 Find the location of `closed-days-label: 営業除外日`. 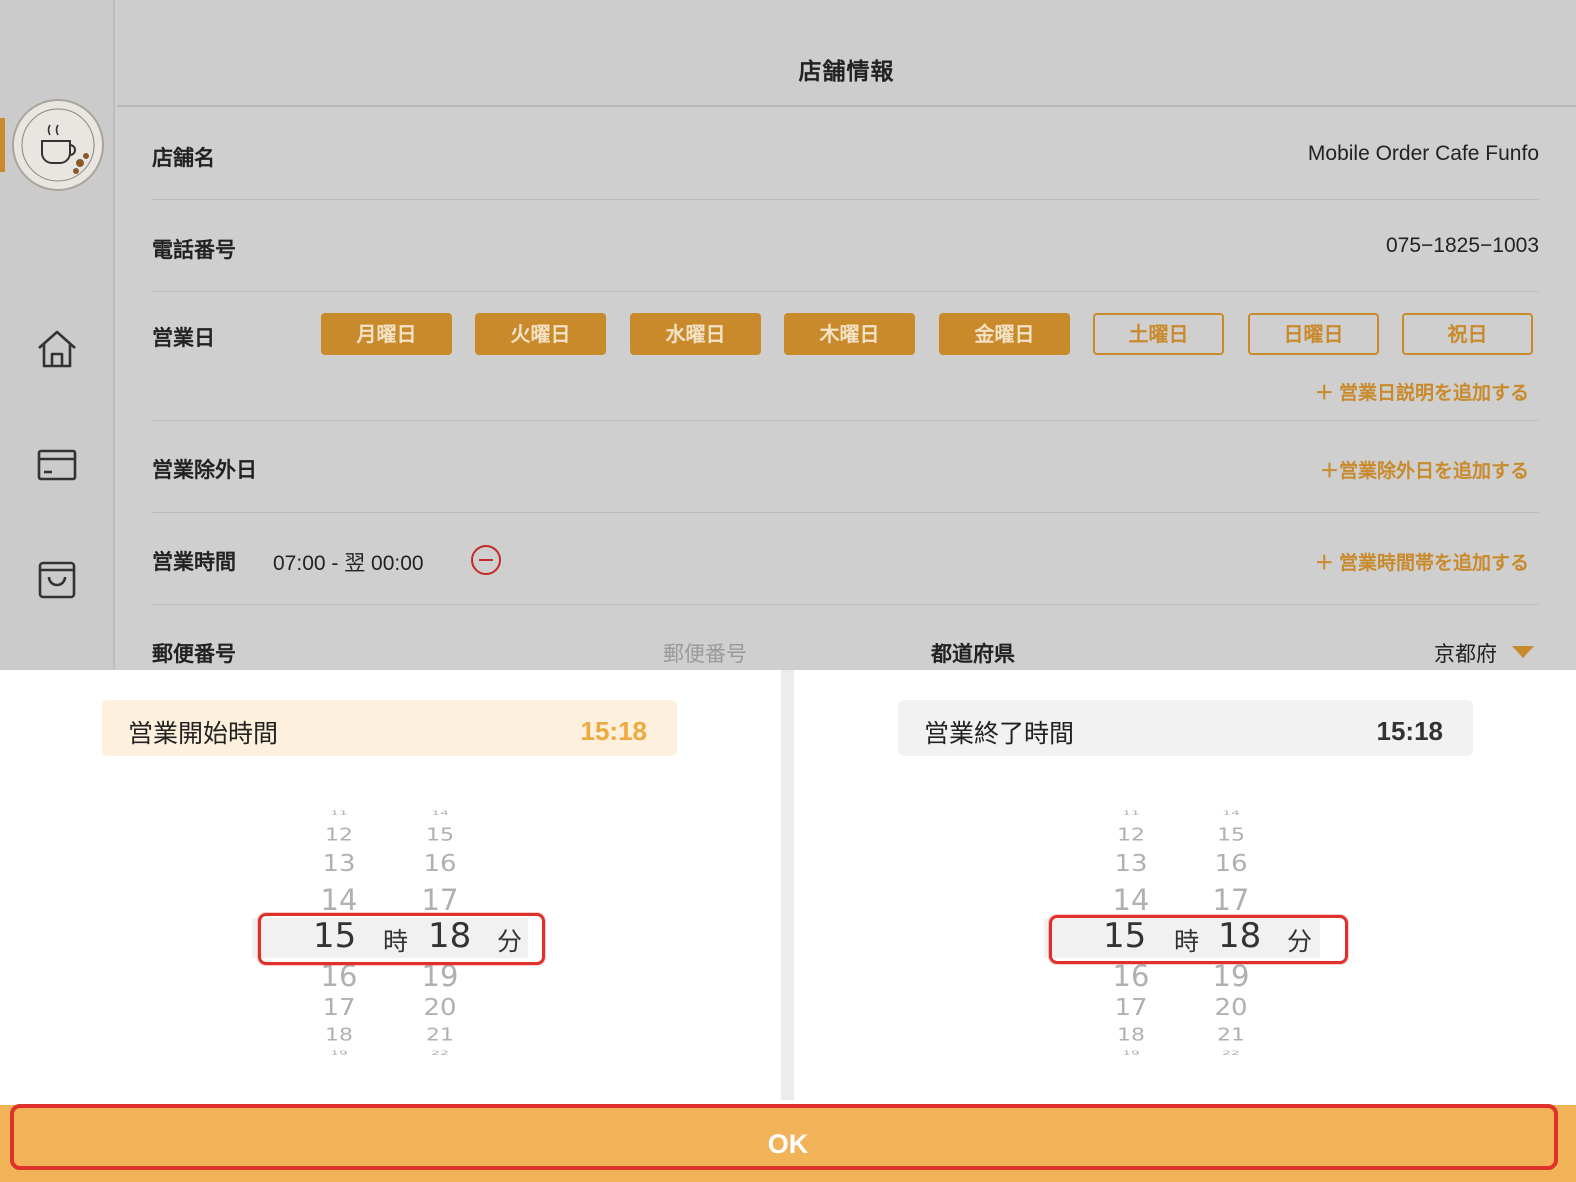

closed-days-label: 営業除外日 is located at coordinates (204, 470).